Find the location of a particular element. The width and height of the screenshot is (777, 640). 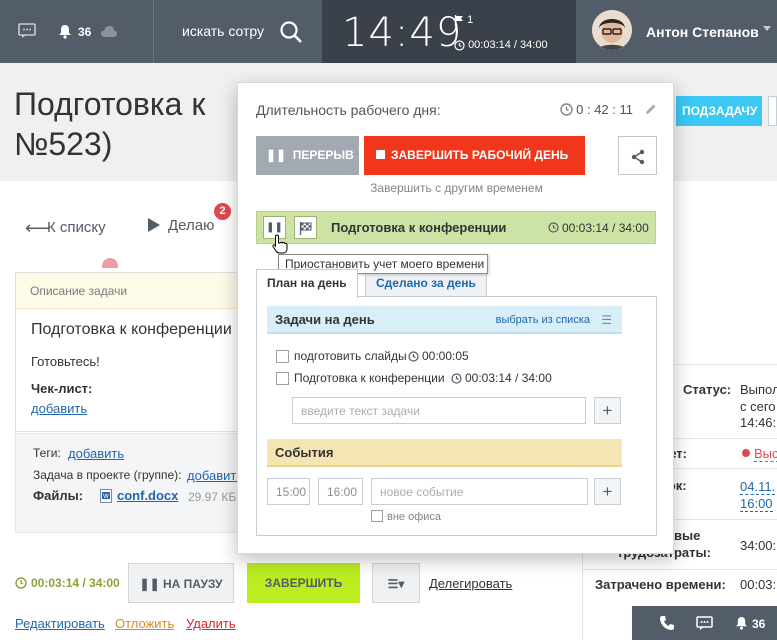

tags-label: Теги: is located at coordinates (47, 453).